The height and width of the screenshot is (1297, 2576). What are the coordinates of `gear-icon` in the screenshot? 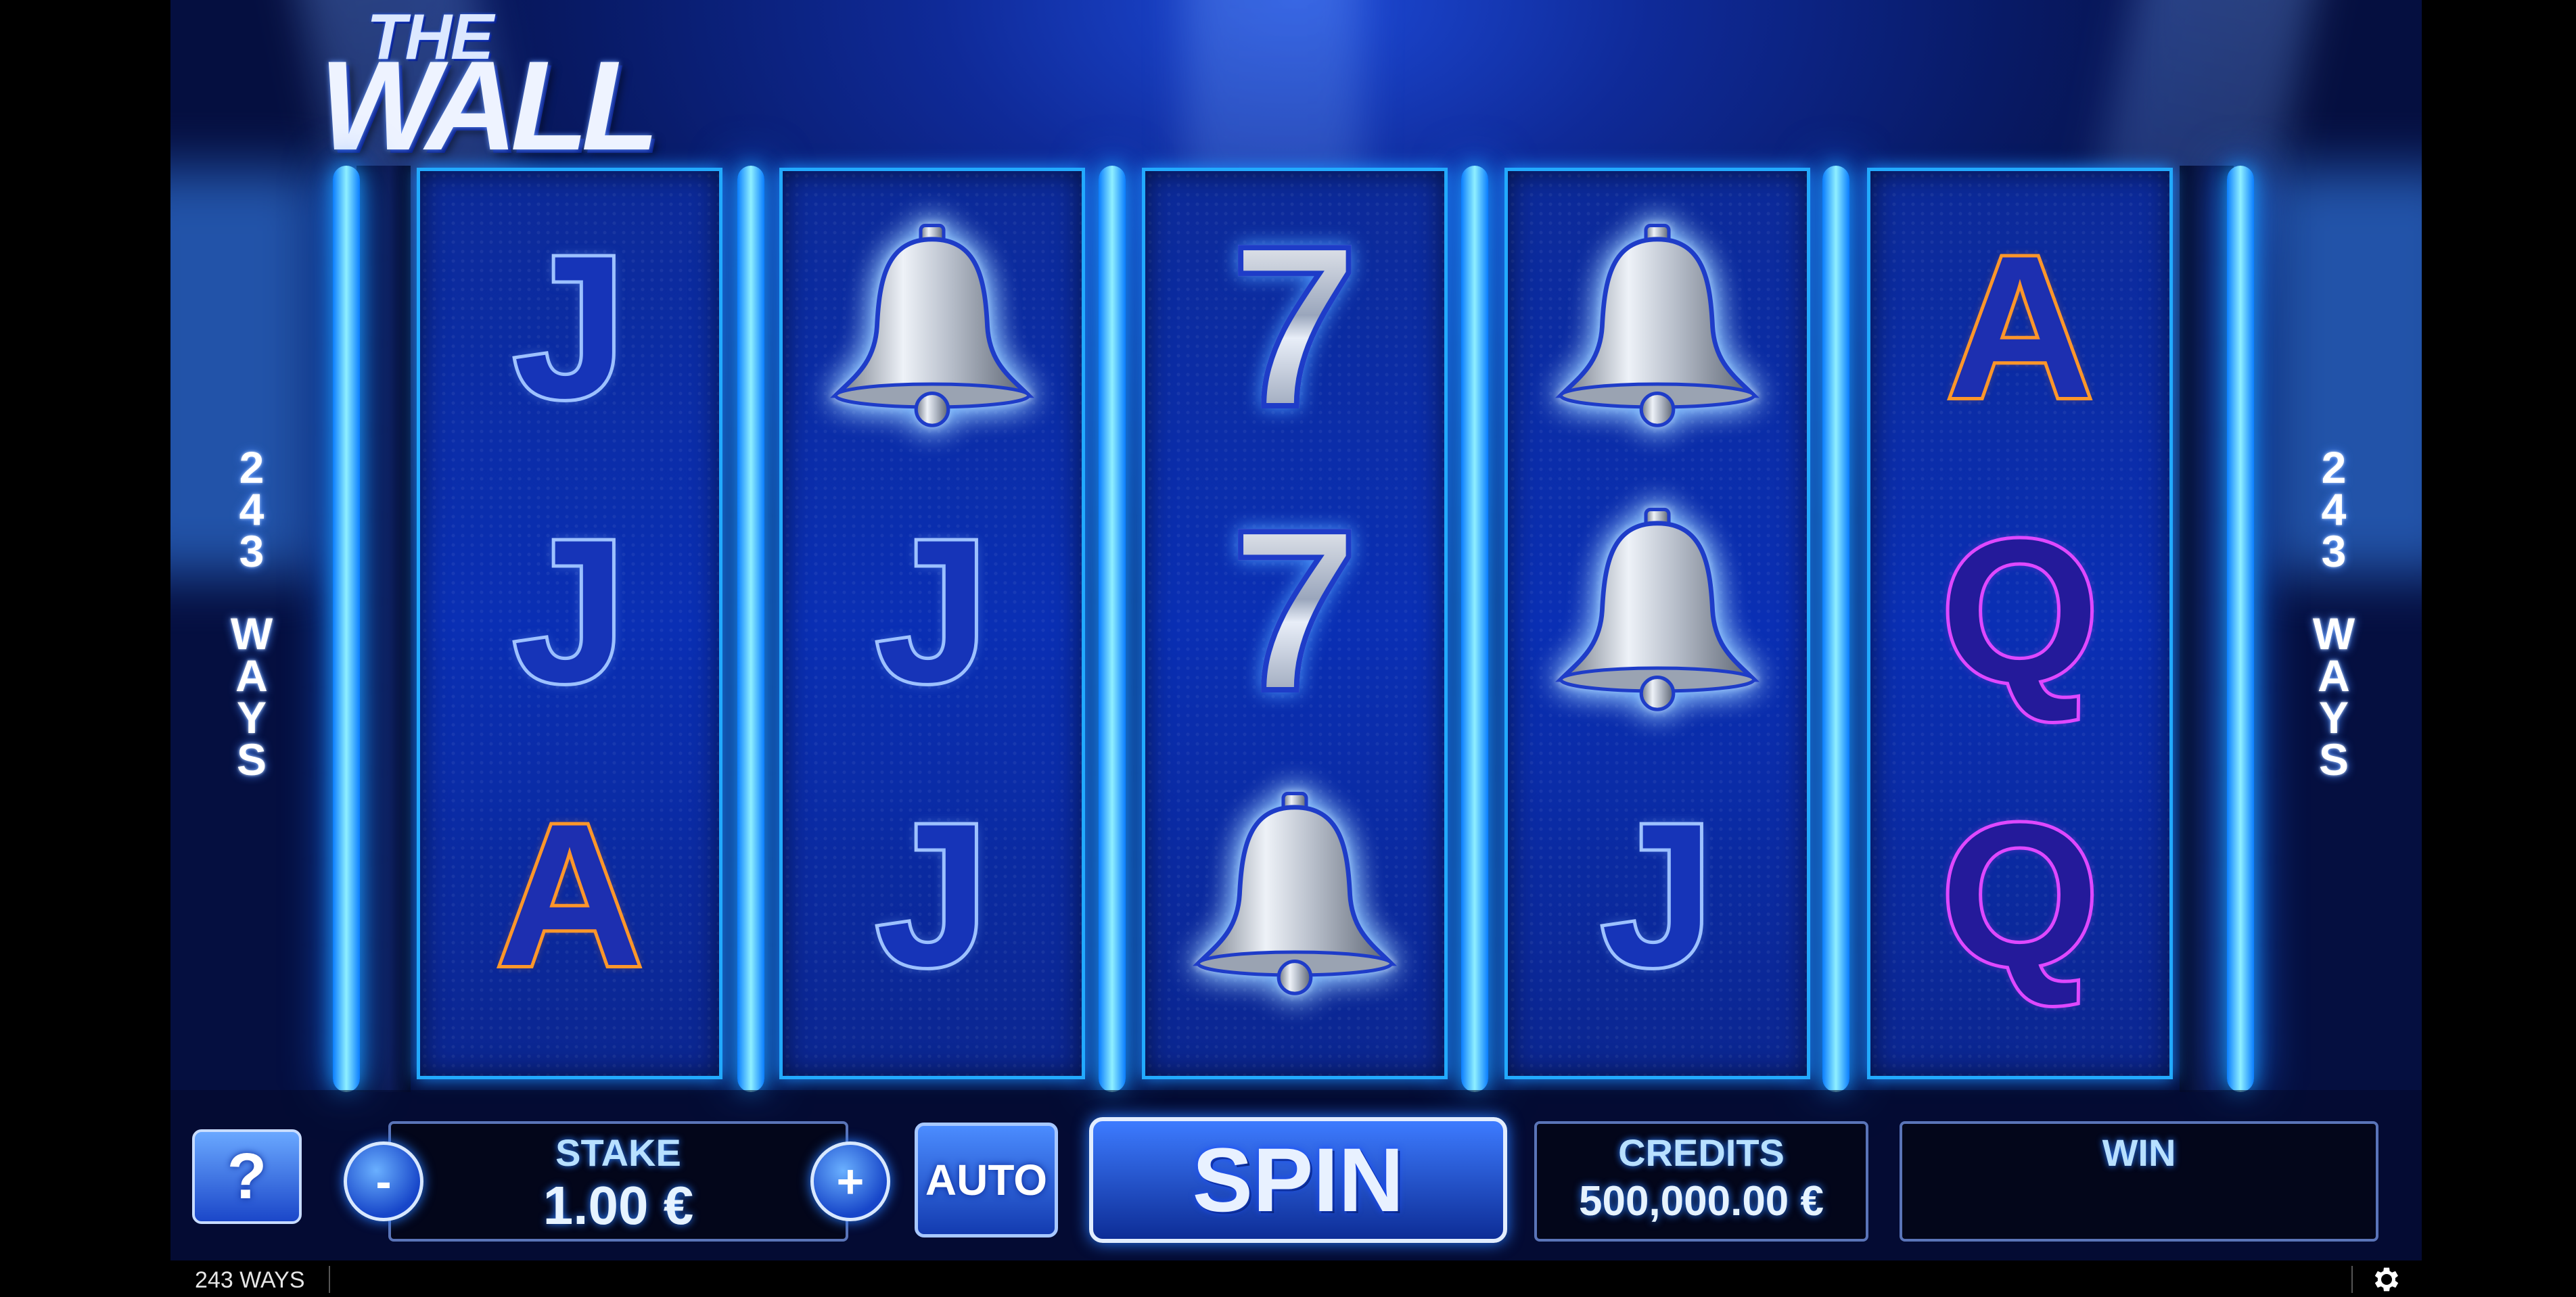 It's located at (2385, 1279).